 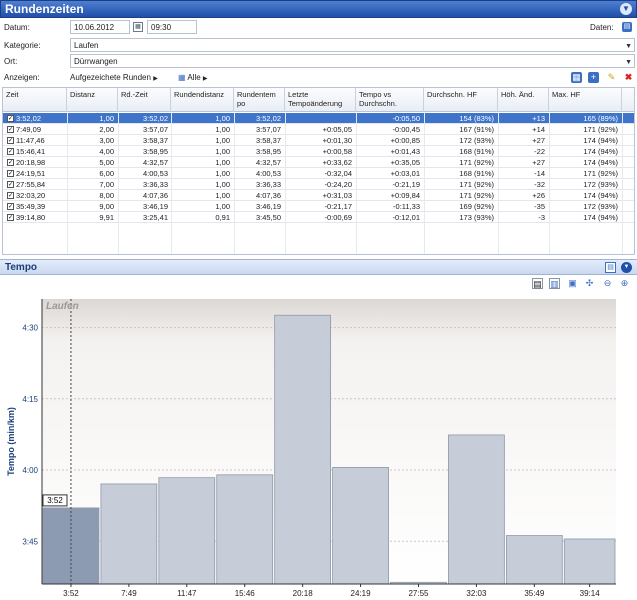 What do you see at coordinates (628, 77) in the screenshot?
I see `delete-icon: ✖` at bounding box center [628, 77].